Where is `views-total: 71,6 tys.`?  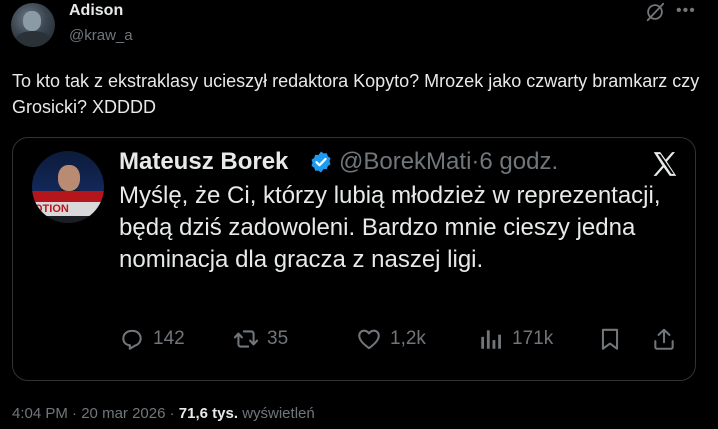 views-total: 71,6 tys. is located at coordinates (208, 413).